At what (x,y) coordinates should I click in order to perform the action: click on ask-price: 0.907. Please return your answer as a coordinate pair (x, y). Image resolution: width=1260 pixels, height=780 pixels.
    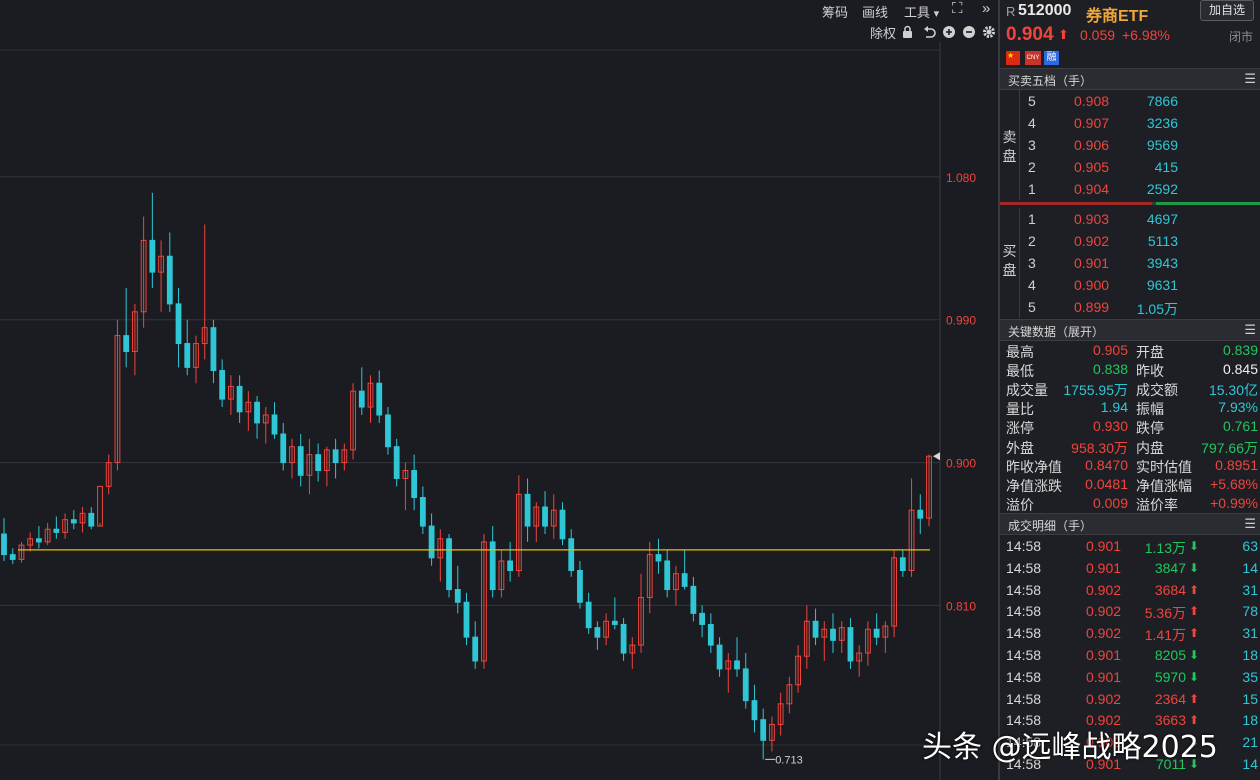
    Looking at the image, I should click on (1092, 123).